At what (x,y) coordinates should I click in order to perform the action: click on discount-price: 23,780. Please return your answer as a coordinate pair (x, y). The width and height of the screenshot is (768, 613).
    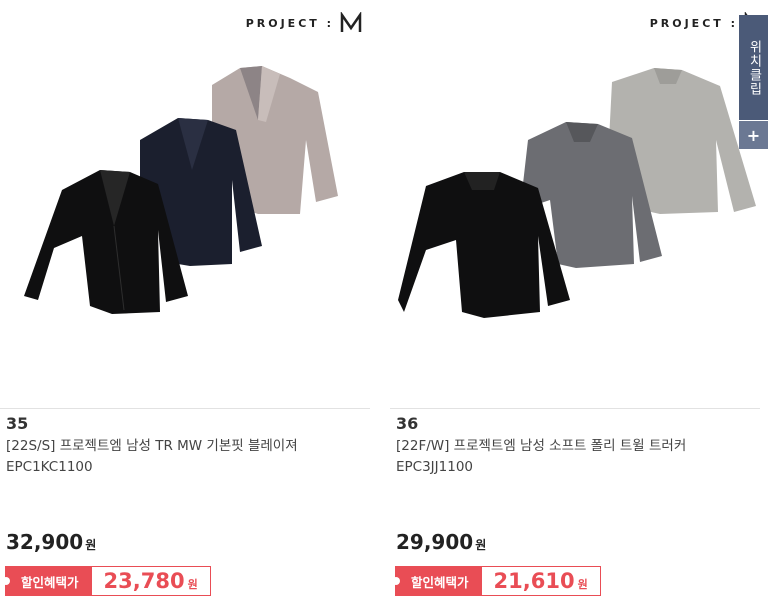
    Looking at the image, I should click on (144, 581).